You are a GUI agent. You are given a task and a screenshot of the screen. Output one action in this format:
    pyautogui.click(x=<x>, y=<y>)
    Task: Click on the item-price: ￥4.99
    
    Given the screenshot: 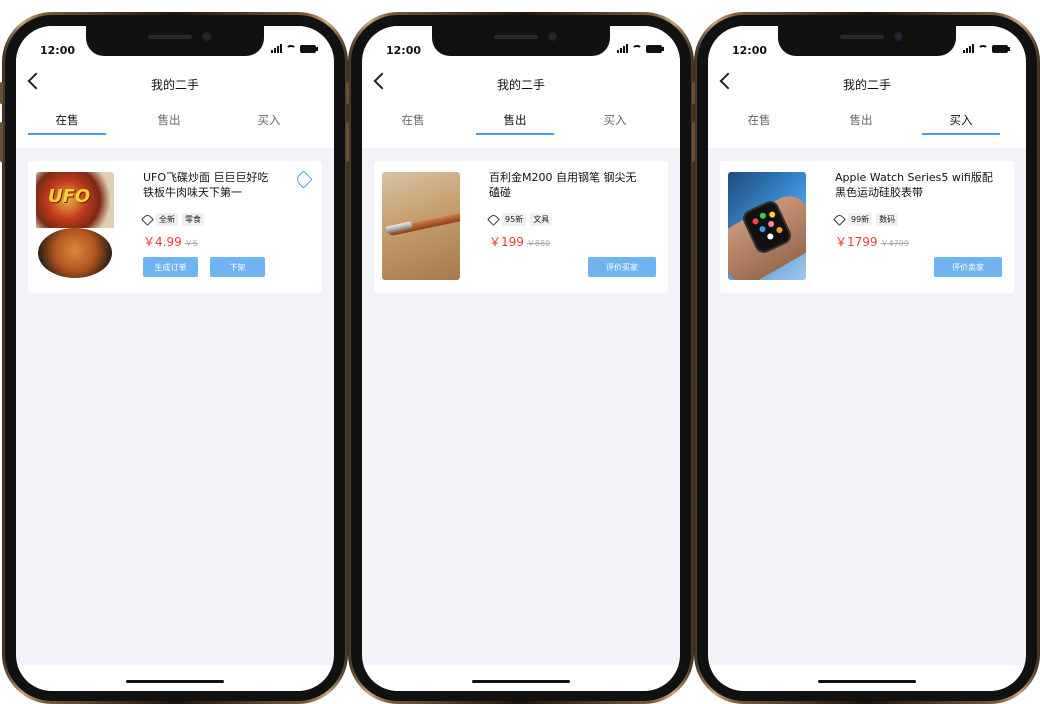 What is the action you would take?
    pyautogui.click(x=162, y=242)
    